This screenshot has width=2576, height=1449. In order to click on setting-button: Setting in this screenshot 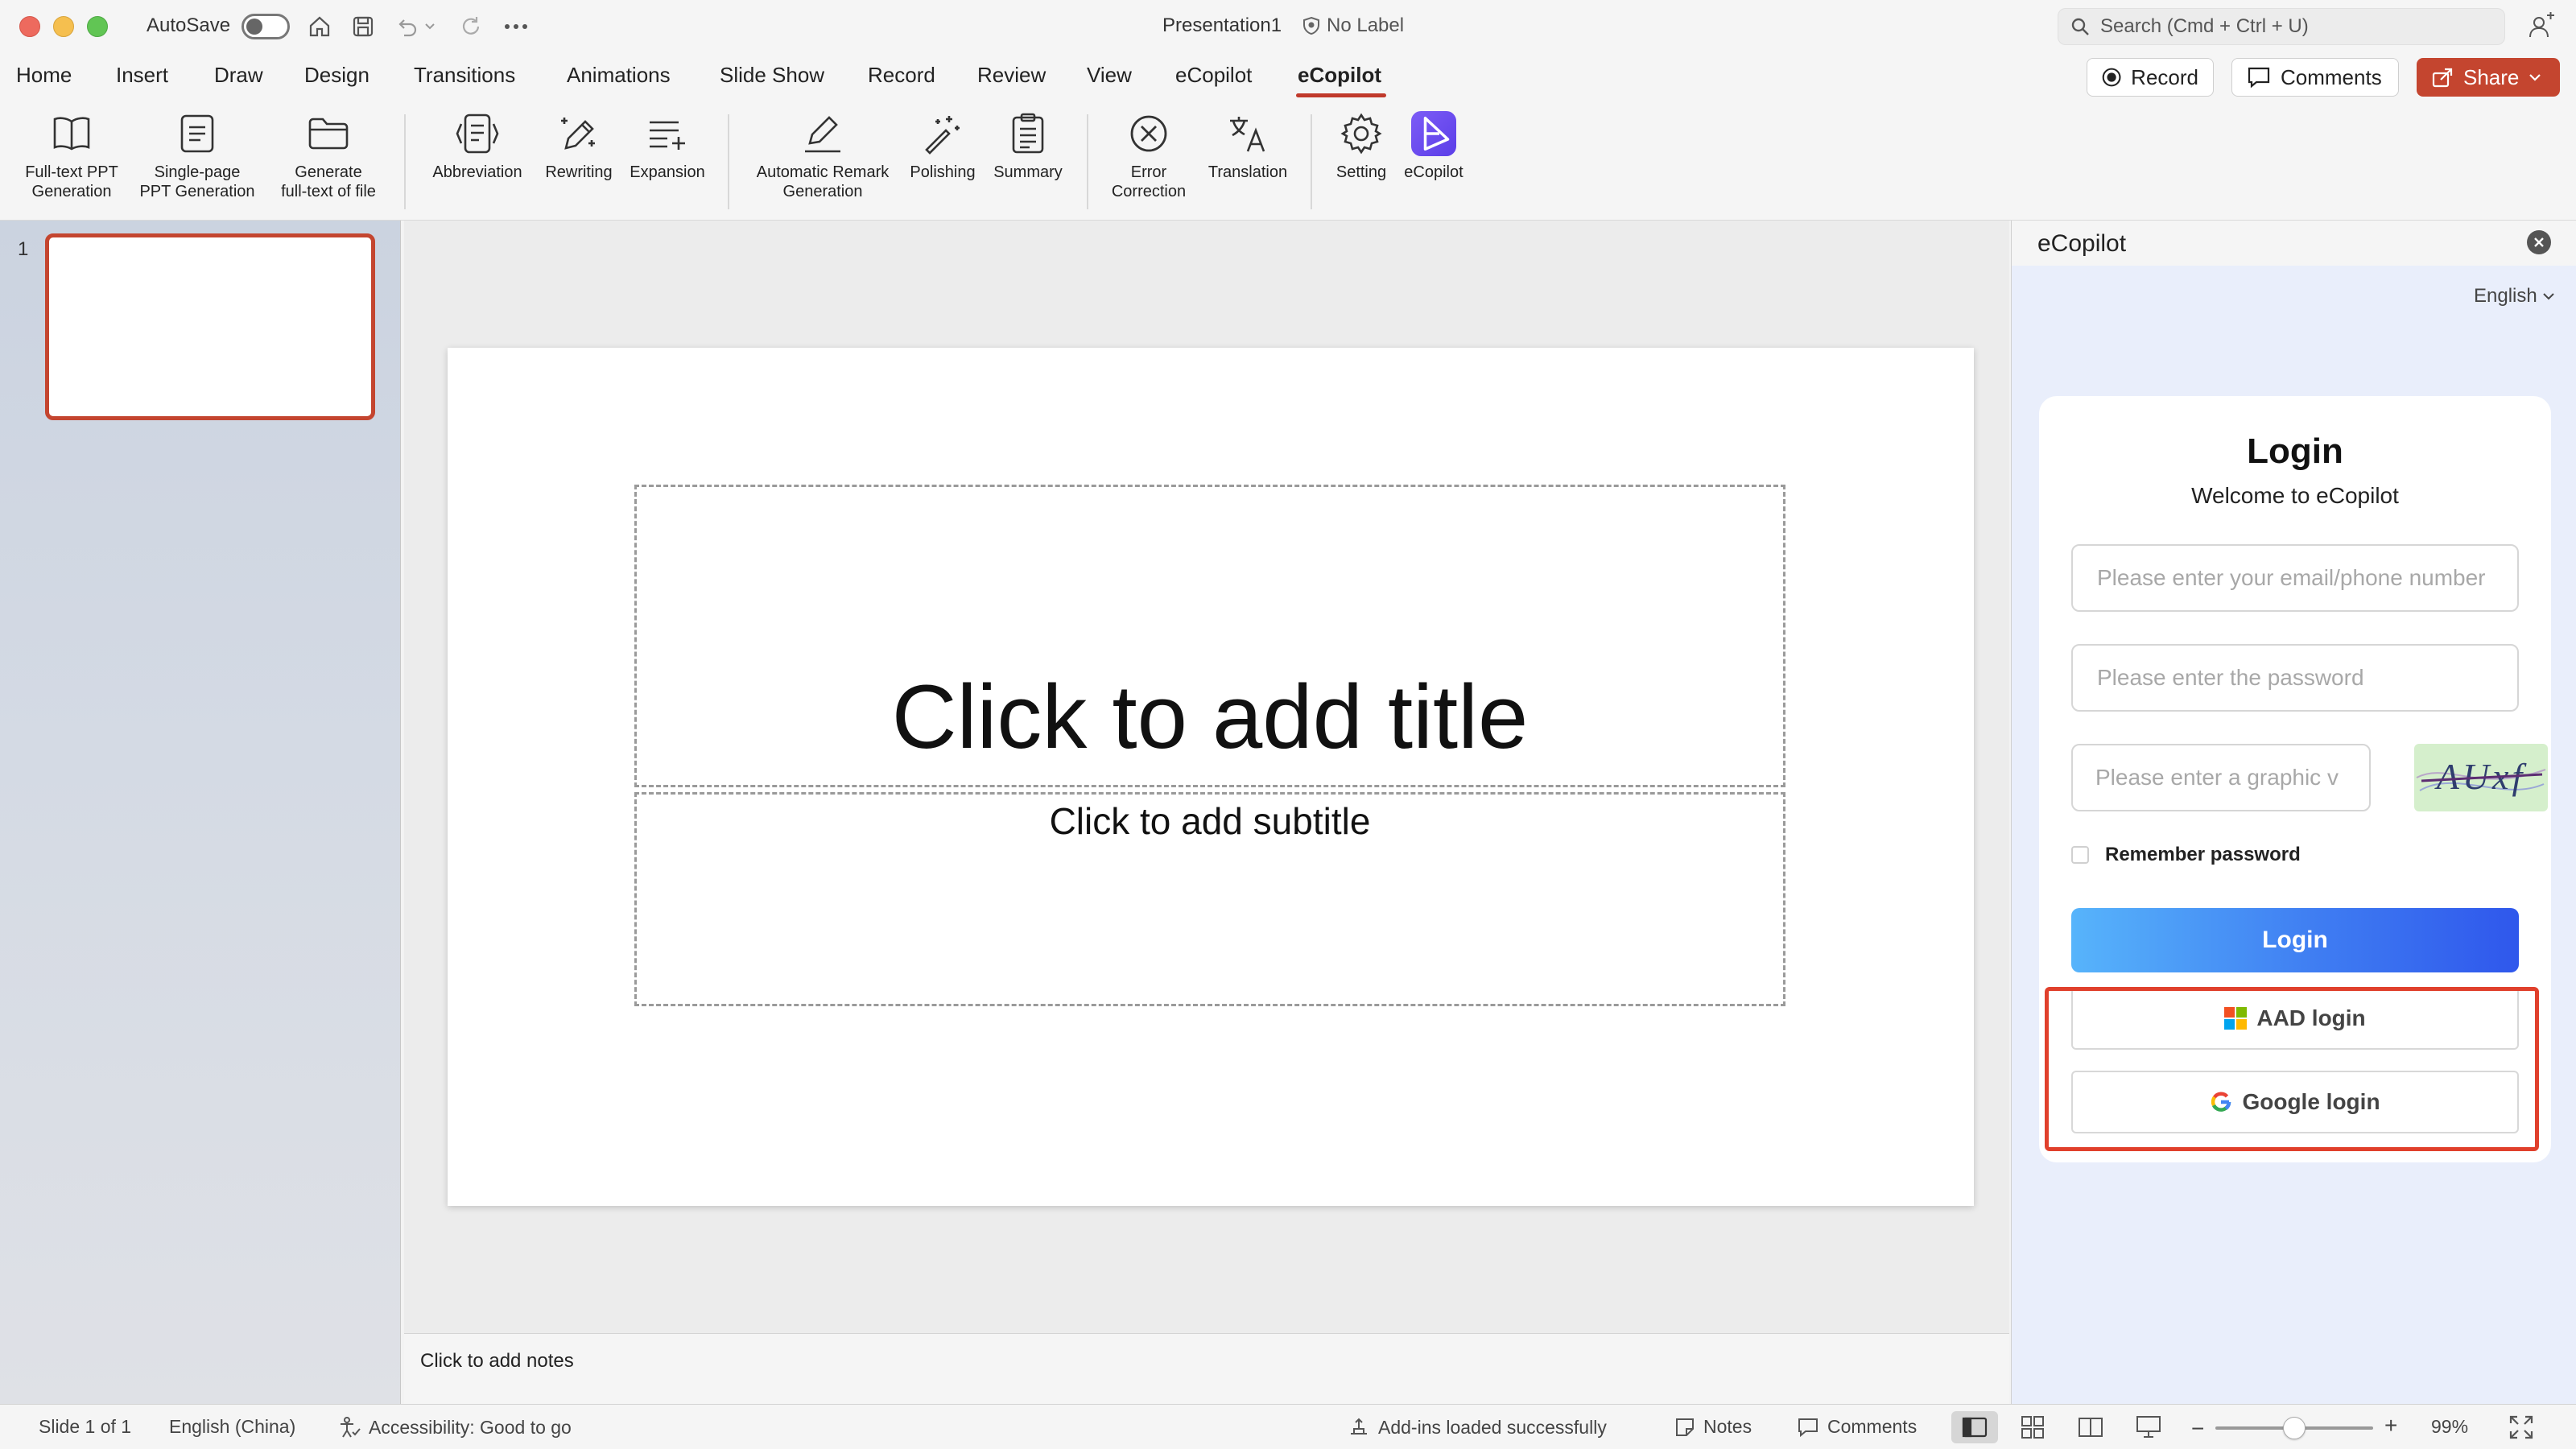, I will do `click(1361, 146)`.